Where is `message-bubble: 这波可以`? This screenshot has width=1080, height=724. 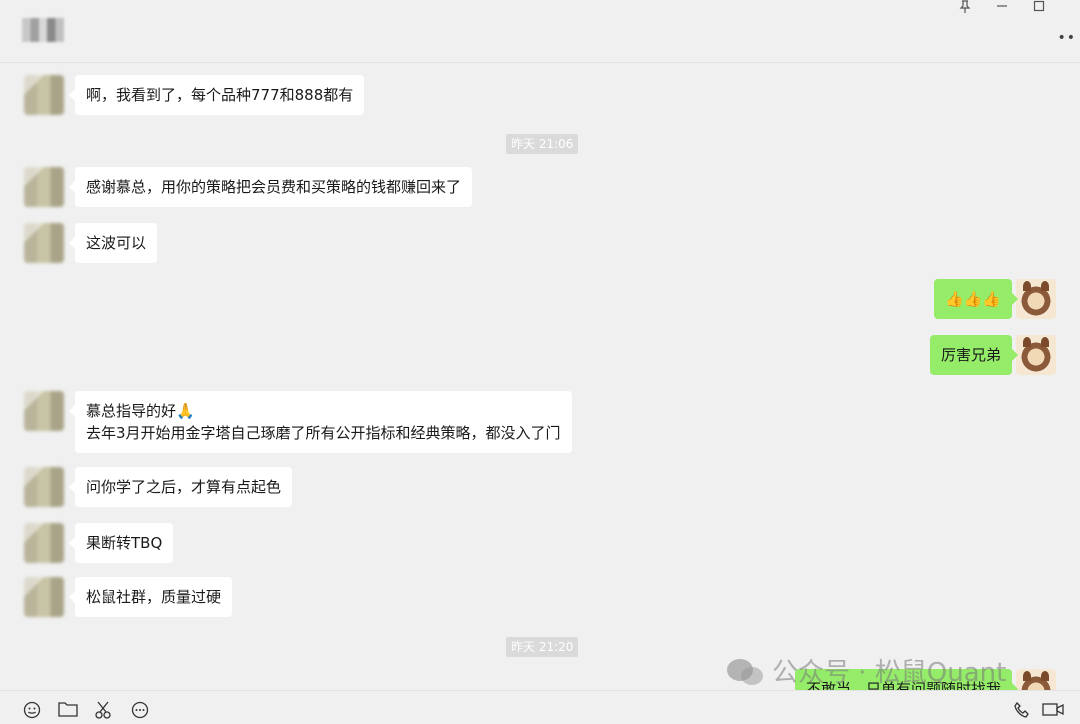 message-bubble: 这波可以 is located at coordinates (113, 243).